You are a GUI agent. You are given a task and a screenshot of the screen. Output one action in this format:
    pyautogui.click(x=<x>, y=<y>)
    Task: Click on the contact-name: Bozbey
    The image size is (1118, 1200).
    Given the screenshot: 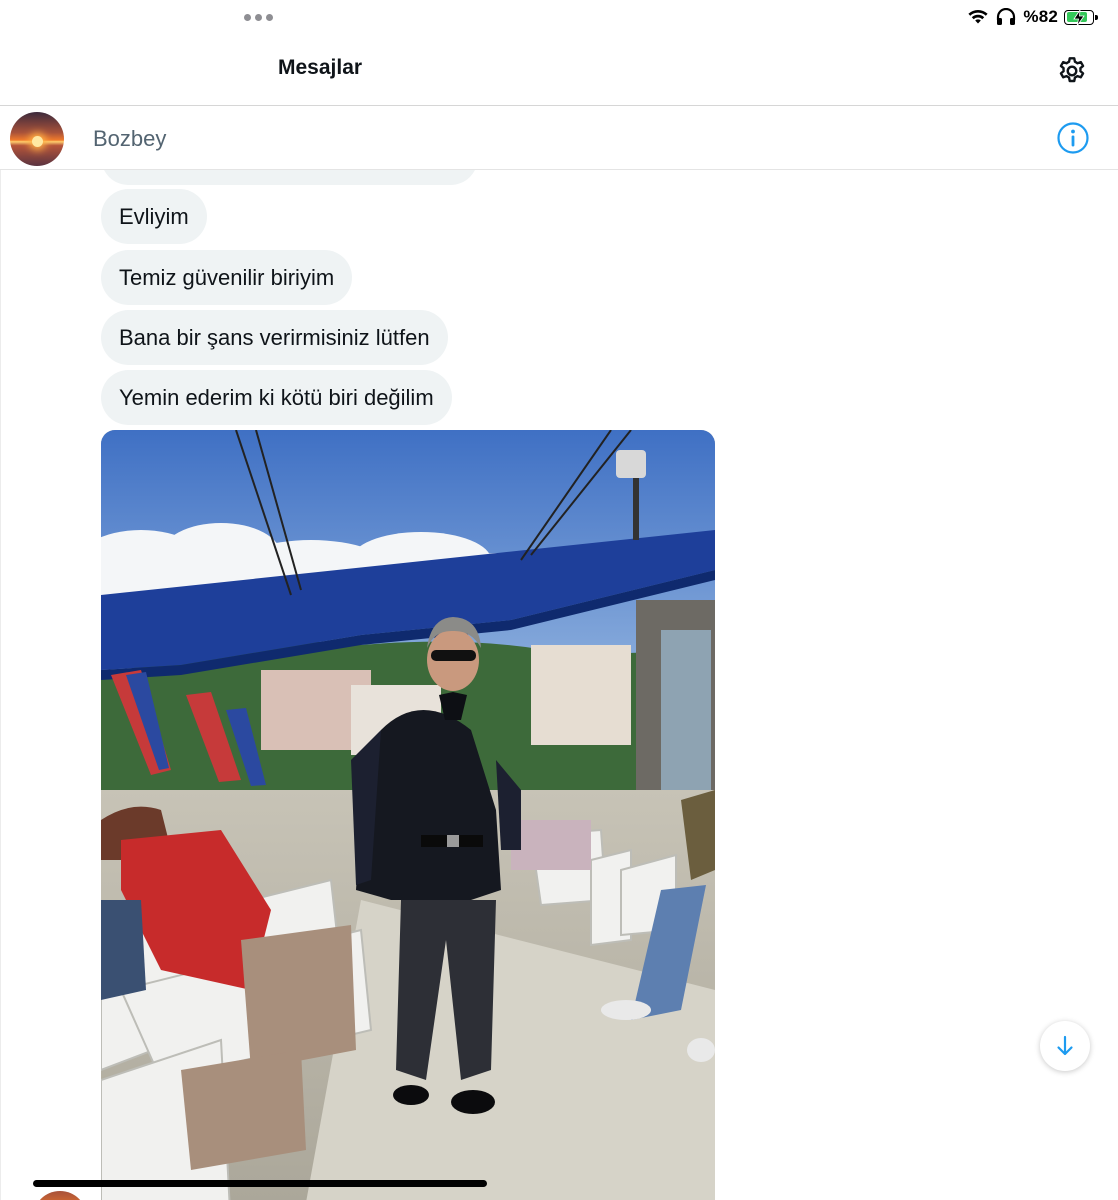 What is the action you would take?
    pyautogui.click(x=129, y=139)
    